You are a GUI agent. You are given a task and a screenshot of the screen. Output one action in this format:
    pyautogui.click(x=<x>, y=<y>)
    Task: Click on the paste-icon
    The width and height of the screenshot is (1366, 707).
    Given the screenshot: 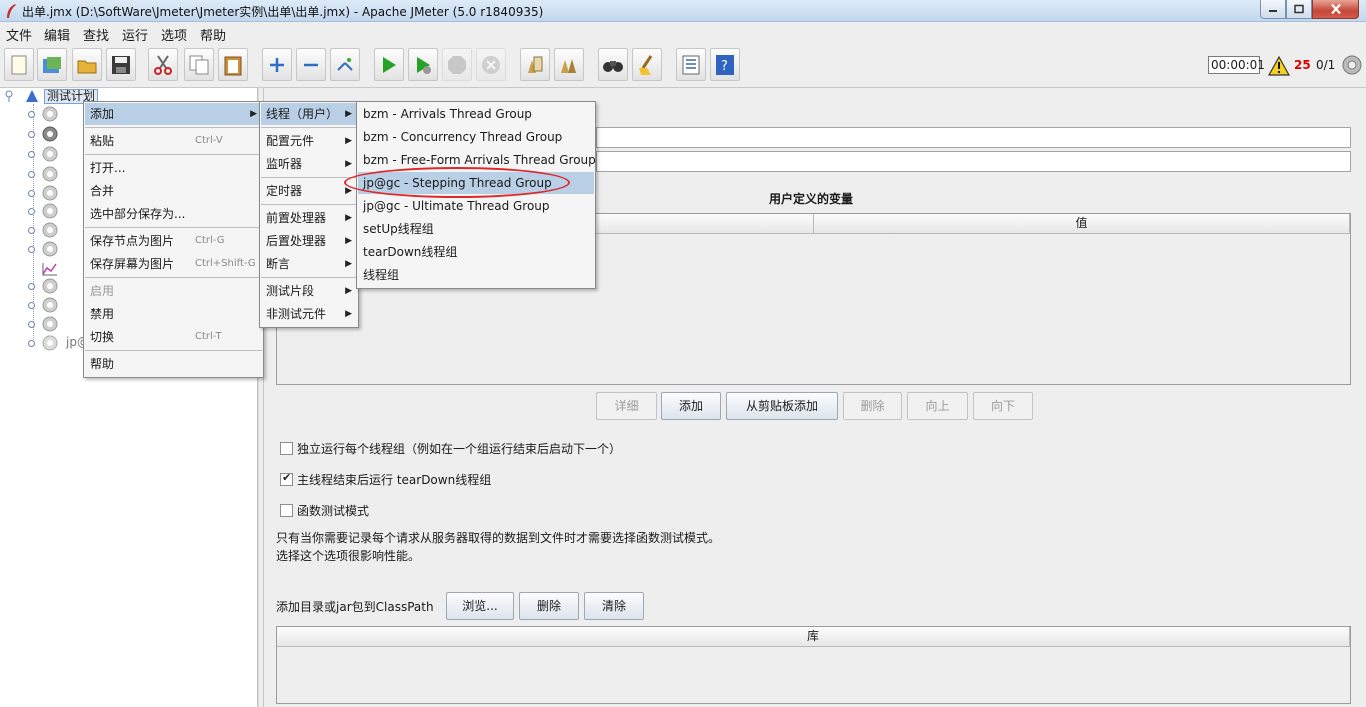 What is the action you would take?
    pyautogui.click(x=233, y=66)
    